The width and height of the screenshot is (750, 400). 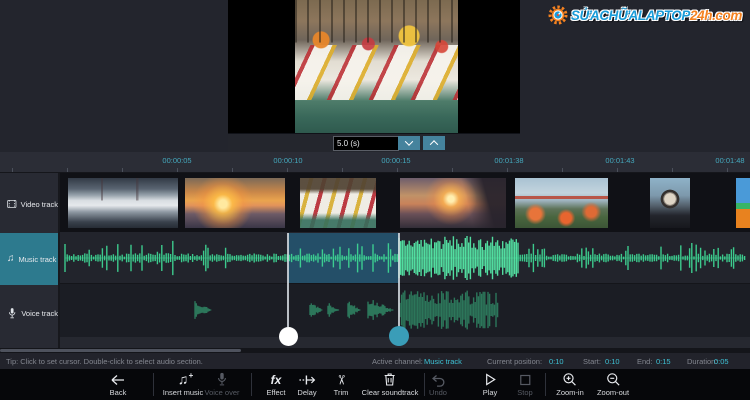 I want to click on zoom-in-icon, so click(x=570, y=379).